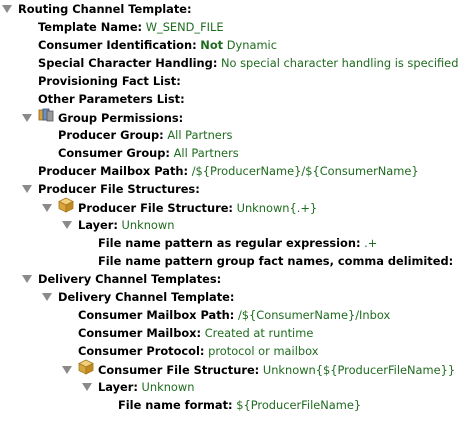 The image size is (471, 440). I want to click on layer-1-label: Layer:, so click(98, 225).